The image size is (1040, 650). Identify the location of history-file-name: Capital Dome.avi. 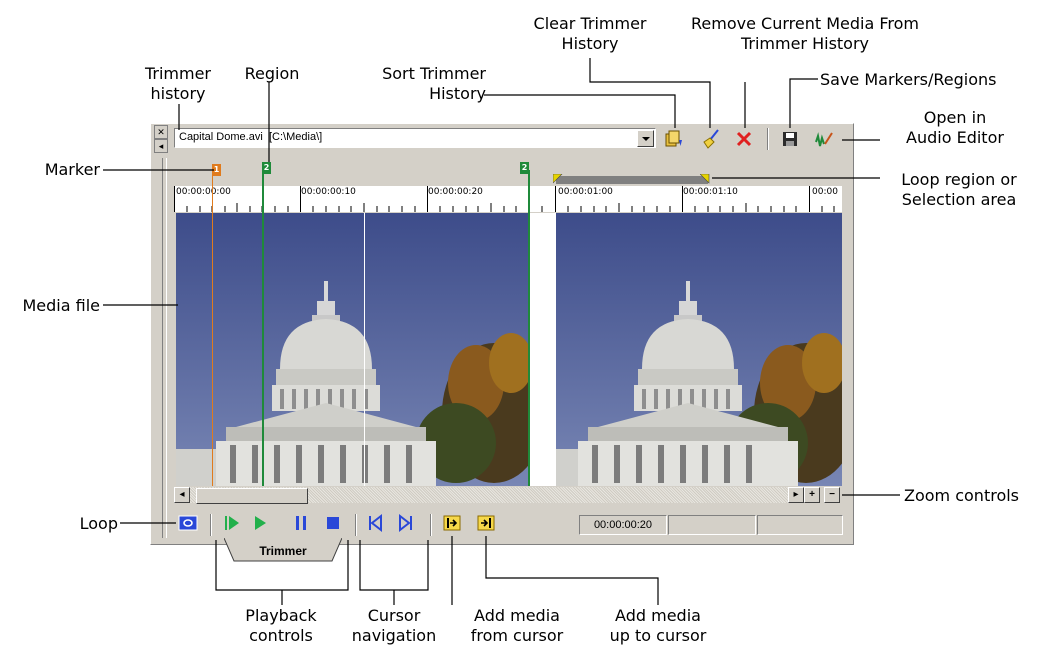
(221, 137).